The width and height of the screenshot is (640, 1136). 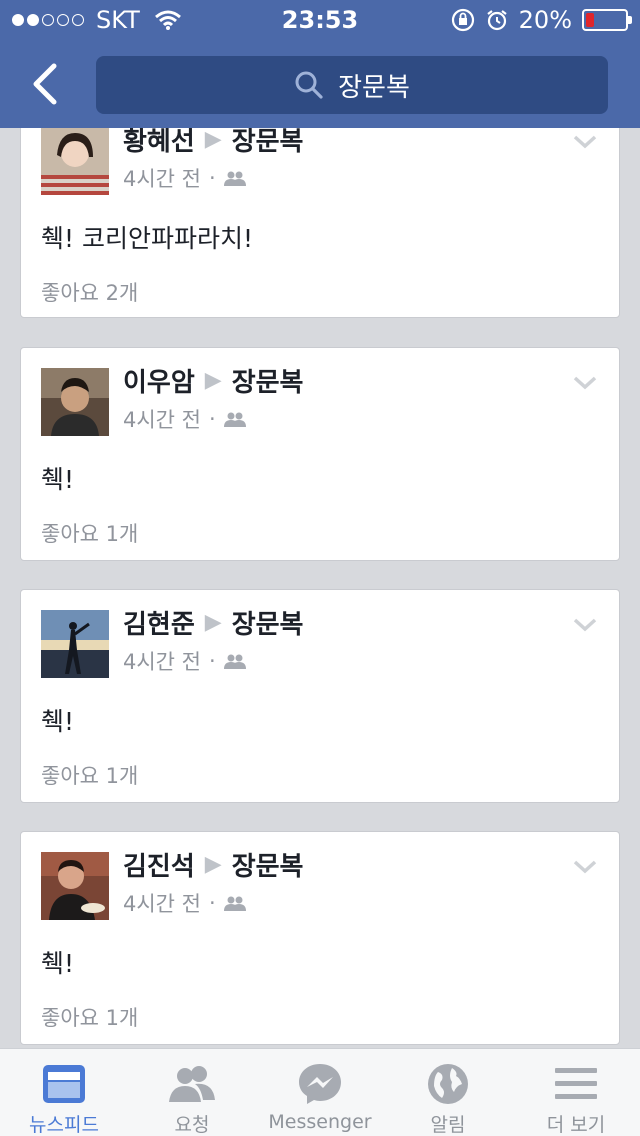 What do you see at coordinates (159, 622) in the screenshot?
I see `author-name: 김현준` at bounding box center [159, 622].